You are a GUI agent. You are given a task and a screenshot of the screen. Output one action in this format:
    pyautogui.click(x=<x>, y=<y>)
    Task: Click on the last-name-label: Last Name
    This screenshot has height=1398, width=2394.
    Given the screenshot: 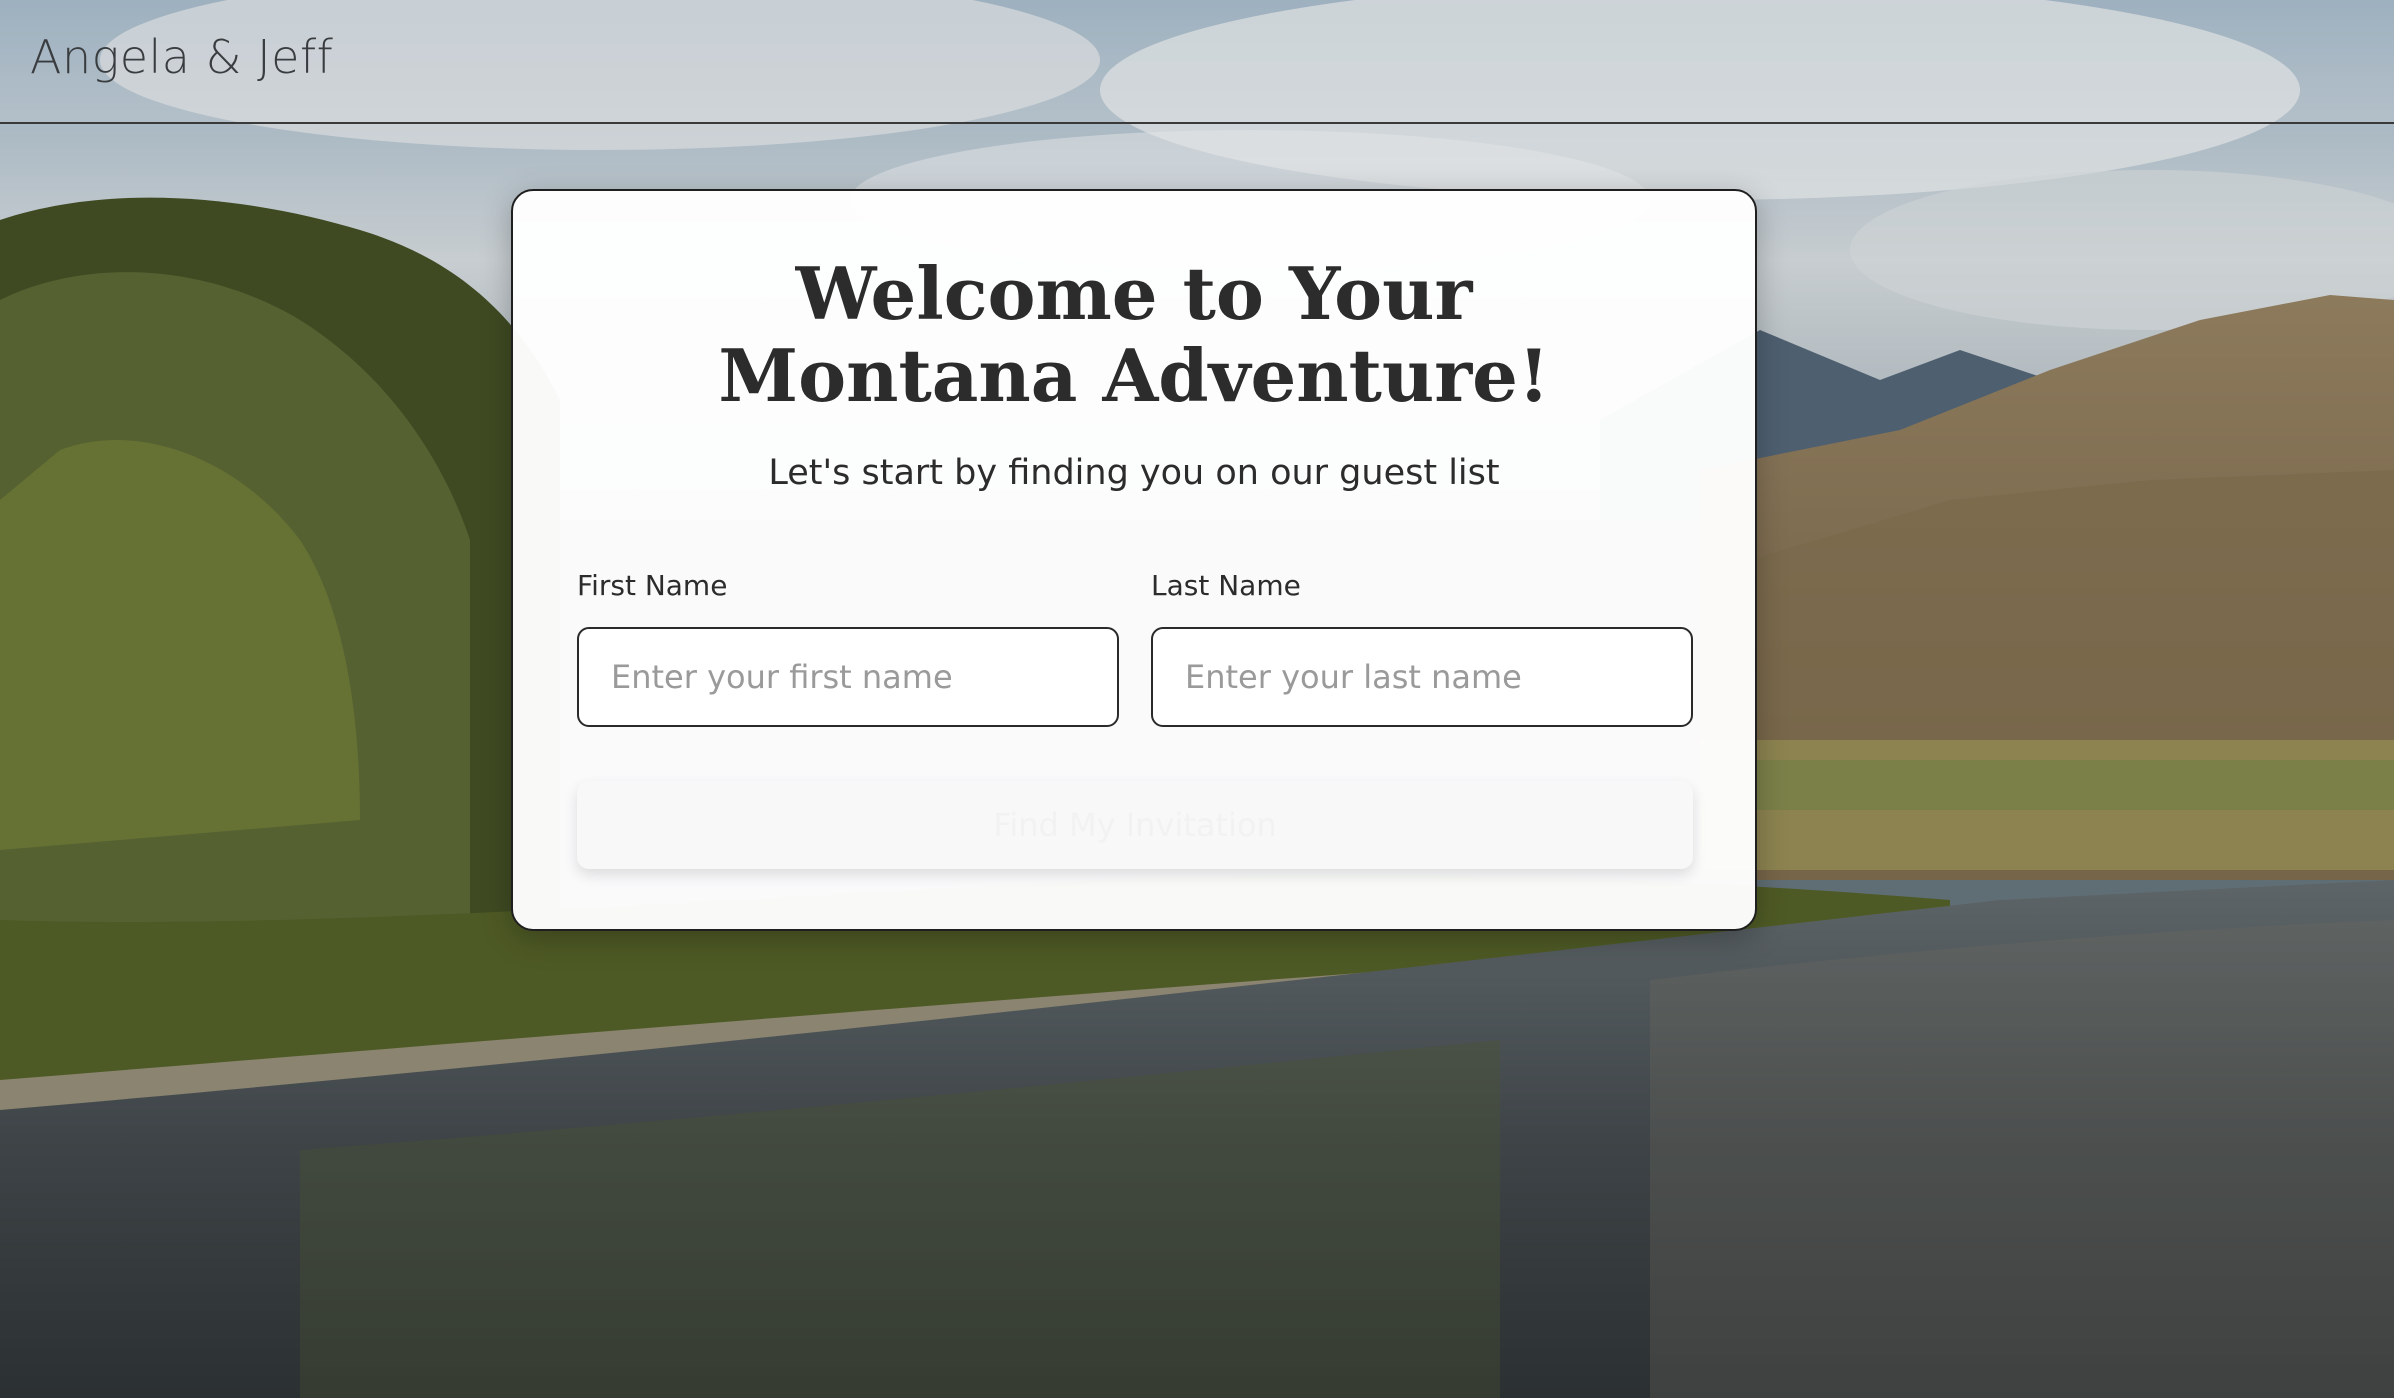 What is the action you would take?
    pyautogui.click(x=1226, y=585)
    